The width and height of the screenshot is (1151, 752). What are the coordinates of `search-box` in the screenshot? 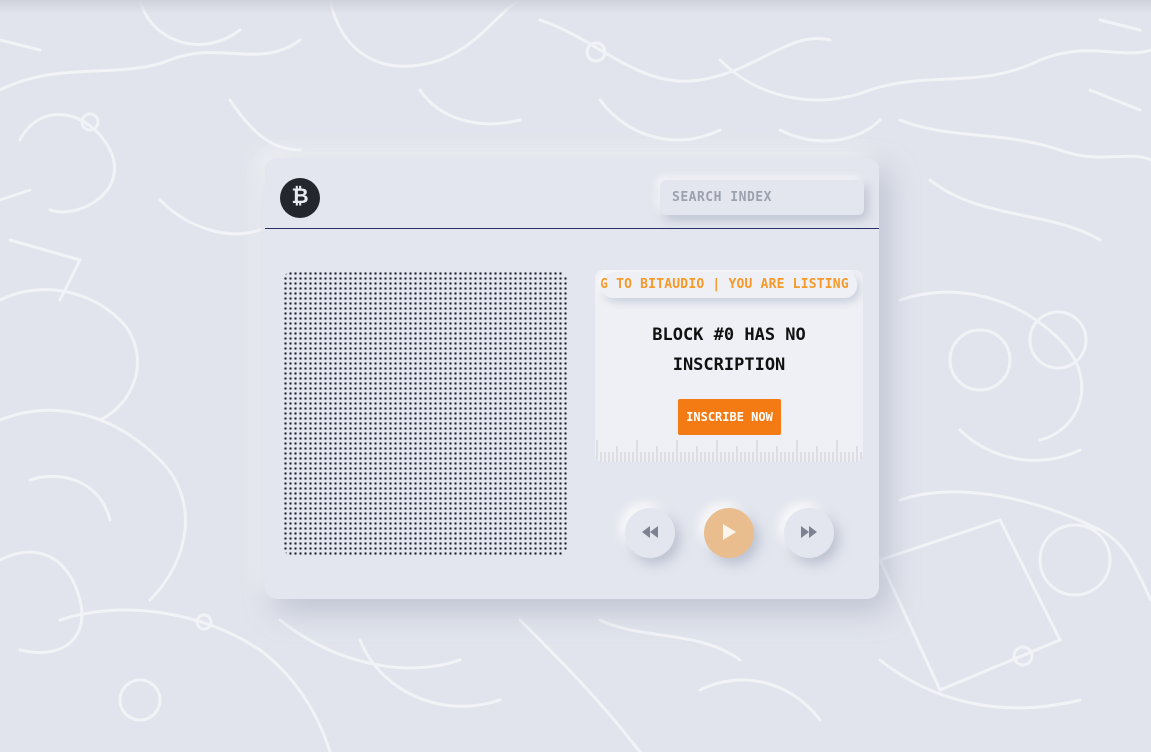 It's located at (762, 197).